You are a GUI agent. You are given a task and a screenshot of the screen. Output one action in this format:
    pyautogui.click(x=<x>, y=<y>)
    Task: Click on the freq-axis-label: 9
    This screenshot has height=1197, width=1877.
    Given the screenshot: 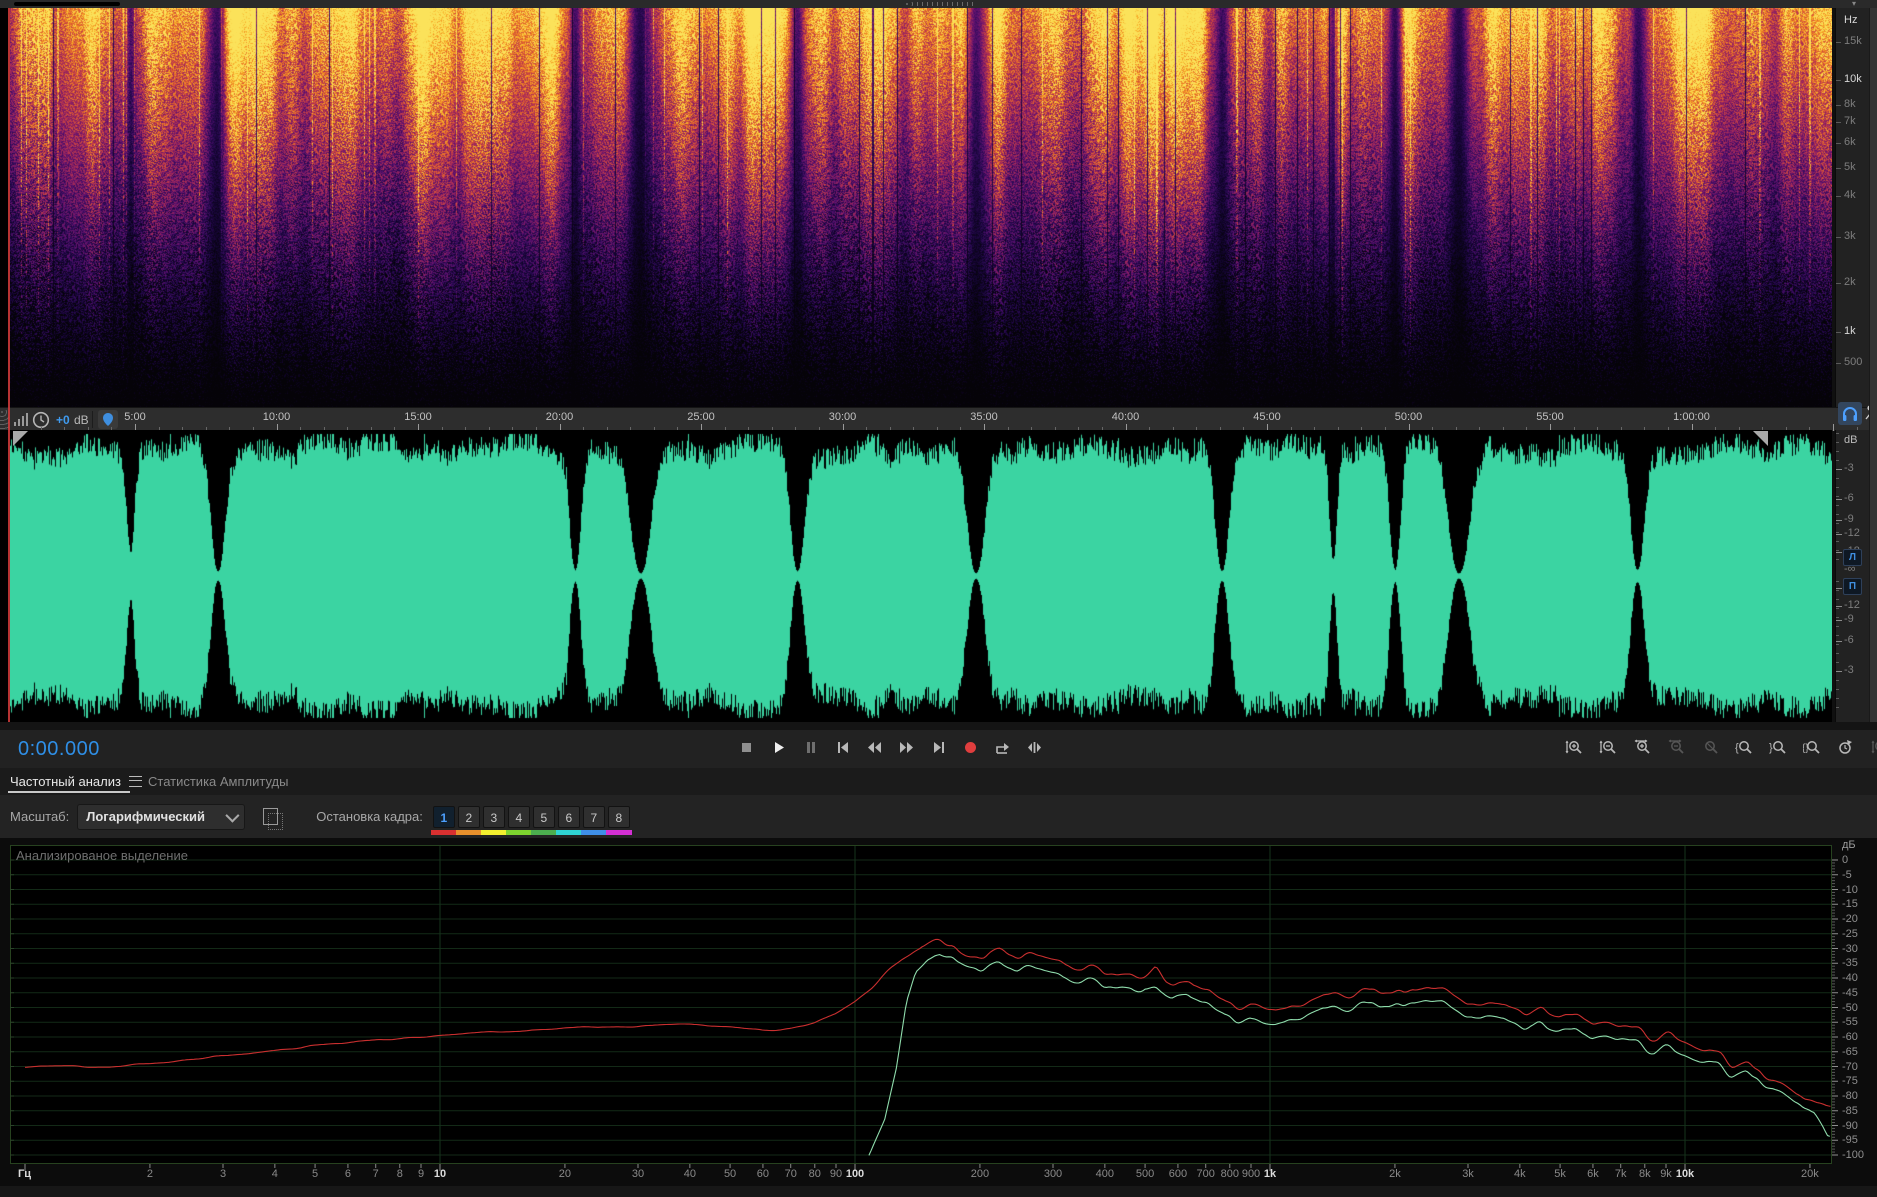 What is the action you would take?
    pyautogui.click(x=421, y=1174)
    